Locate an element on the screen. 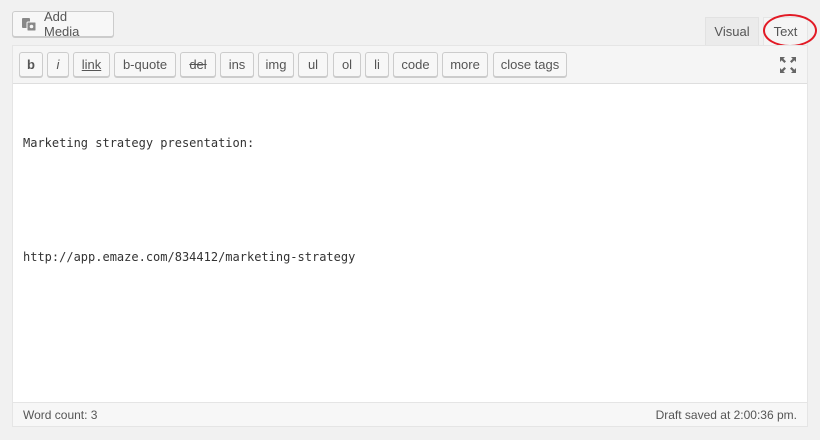 The image size is (820, 440). content-line: Marketing strategy presentation: is located at coordinates (139, 143).